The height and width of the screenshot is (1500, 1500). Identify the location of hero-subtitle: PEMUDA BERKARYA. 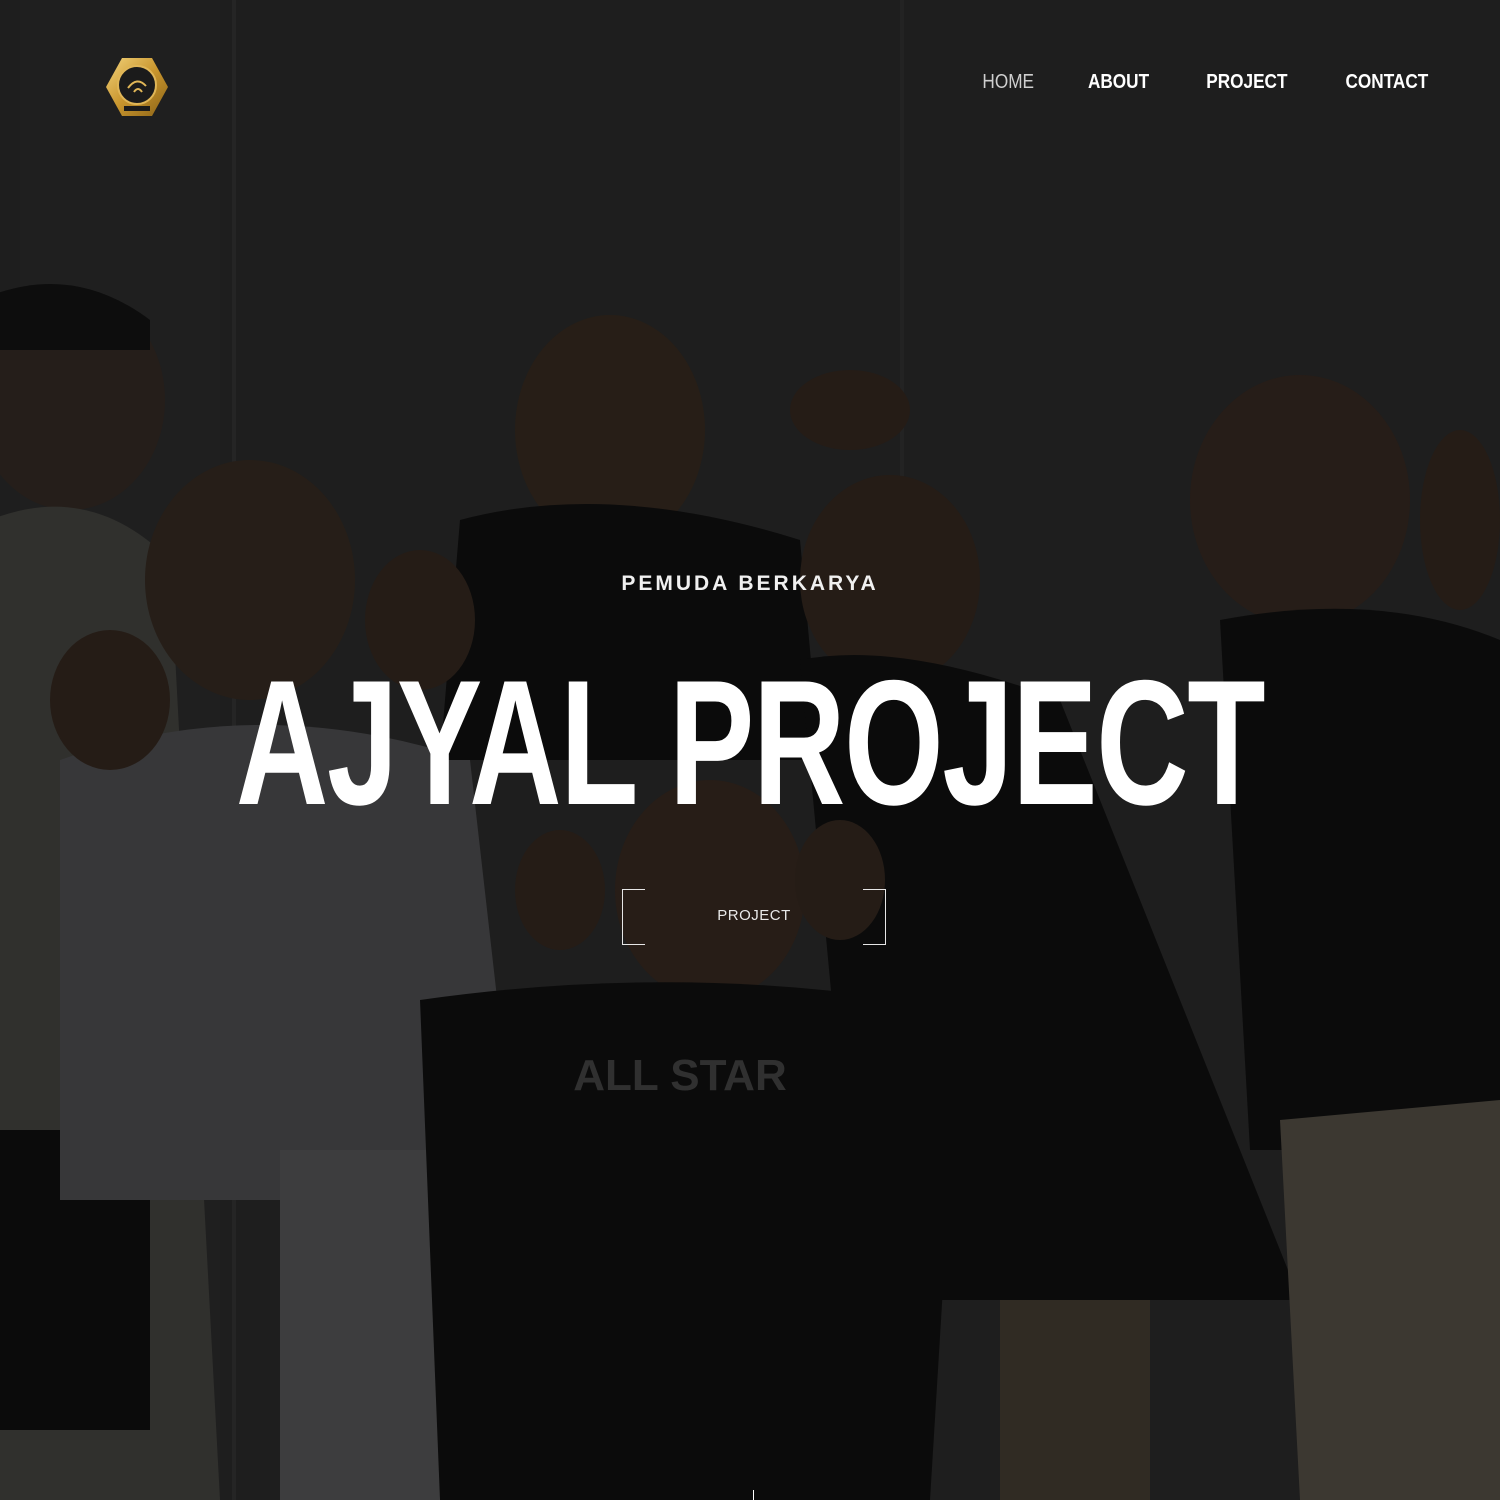
(750, 583).